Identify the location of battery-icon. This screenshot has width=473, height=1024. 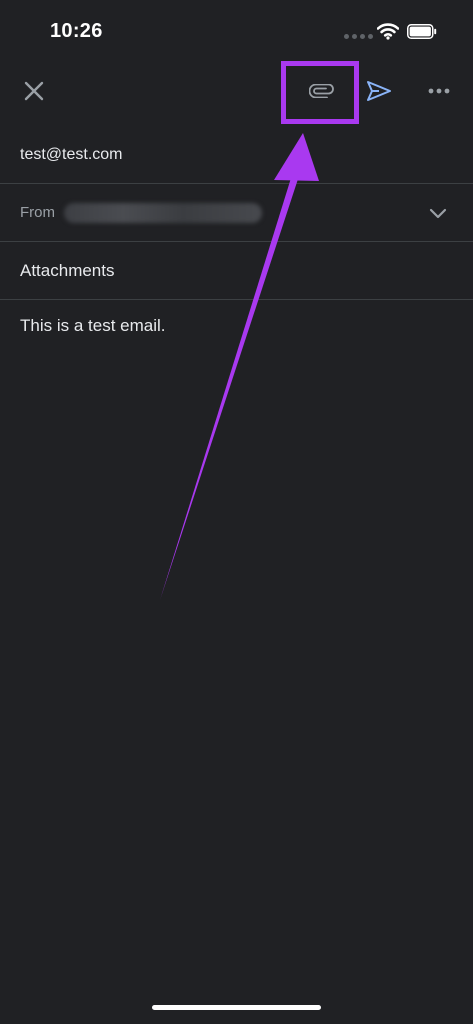
(422, 31).